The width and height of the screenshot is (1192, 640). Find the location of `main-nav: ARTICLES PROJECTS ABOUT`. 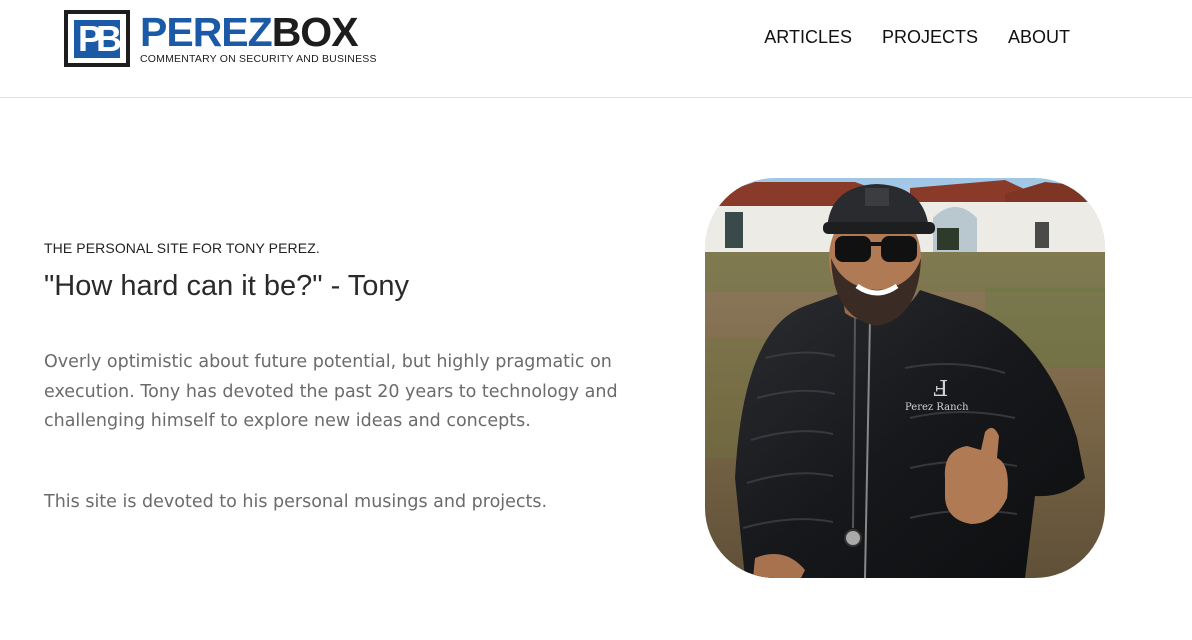

main-nav: ARTICLES PROJECTS ABOUT is located at coordinates (917, 37).